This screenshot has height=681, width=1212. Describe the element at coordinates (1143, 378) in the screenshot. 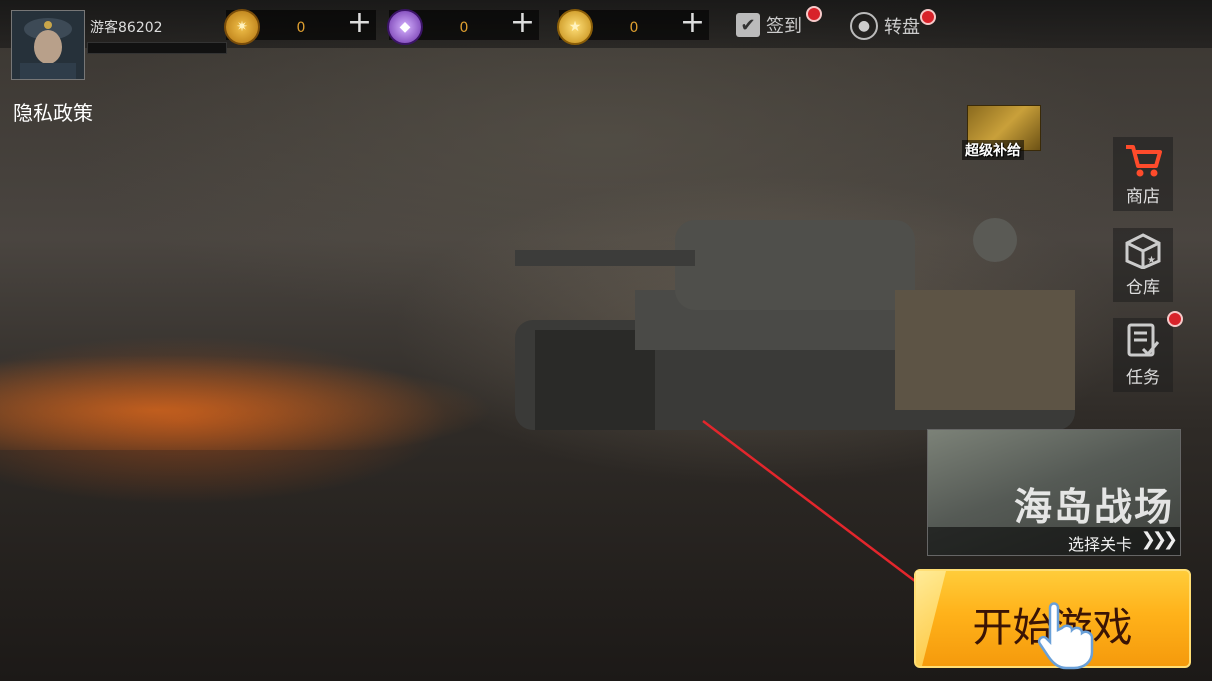

I see `tasks-label: 任务` at that location.